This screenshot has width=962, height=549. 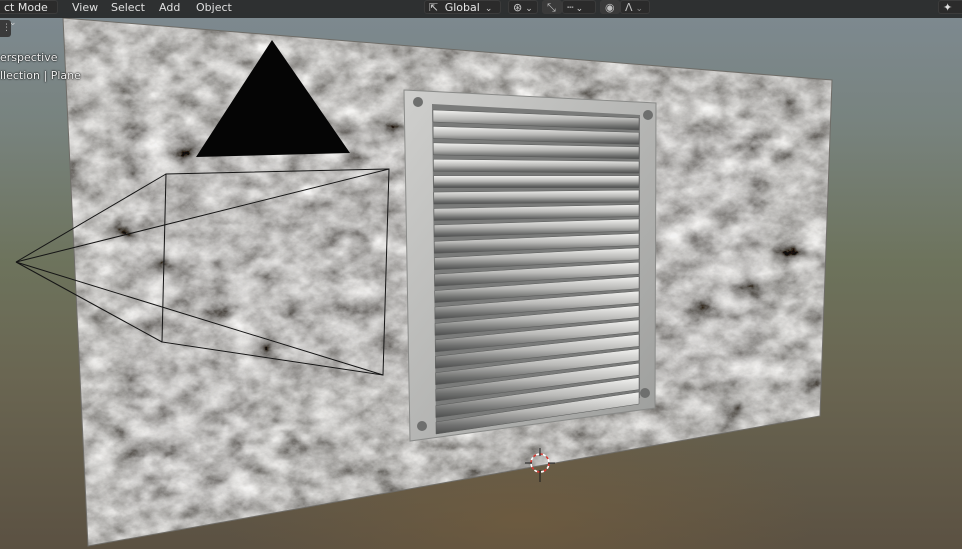 I want to click on transform-orientation-dropdown: ⇱ Global ⌄, so click(x=462, y=7).